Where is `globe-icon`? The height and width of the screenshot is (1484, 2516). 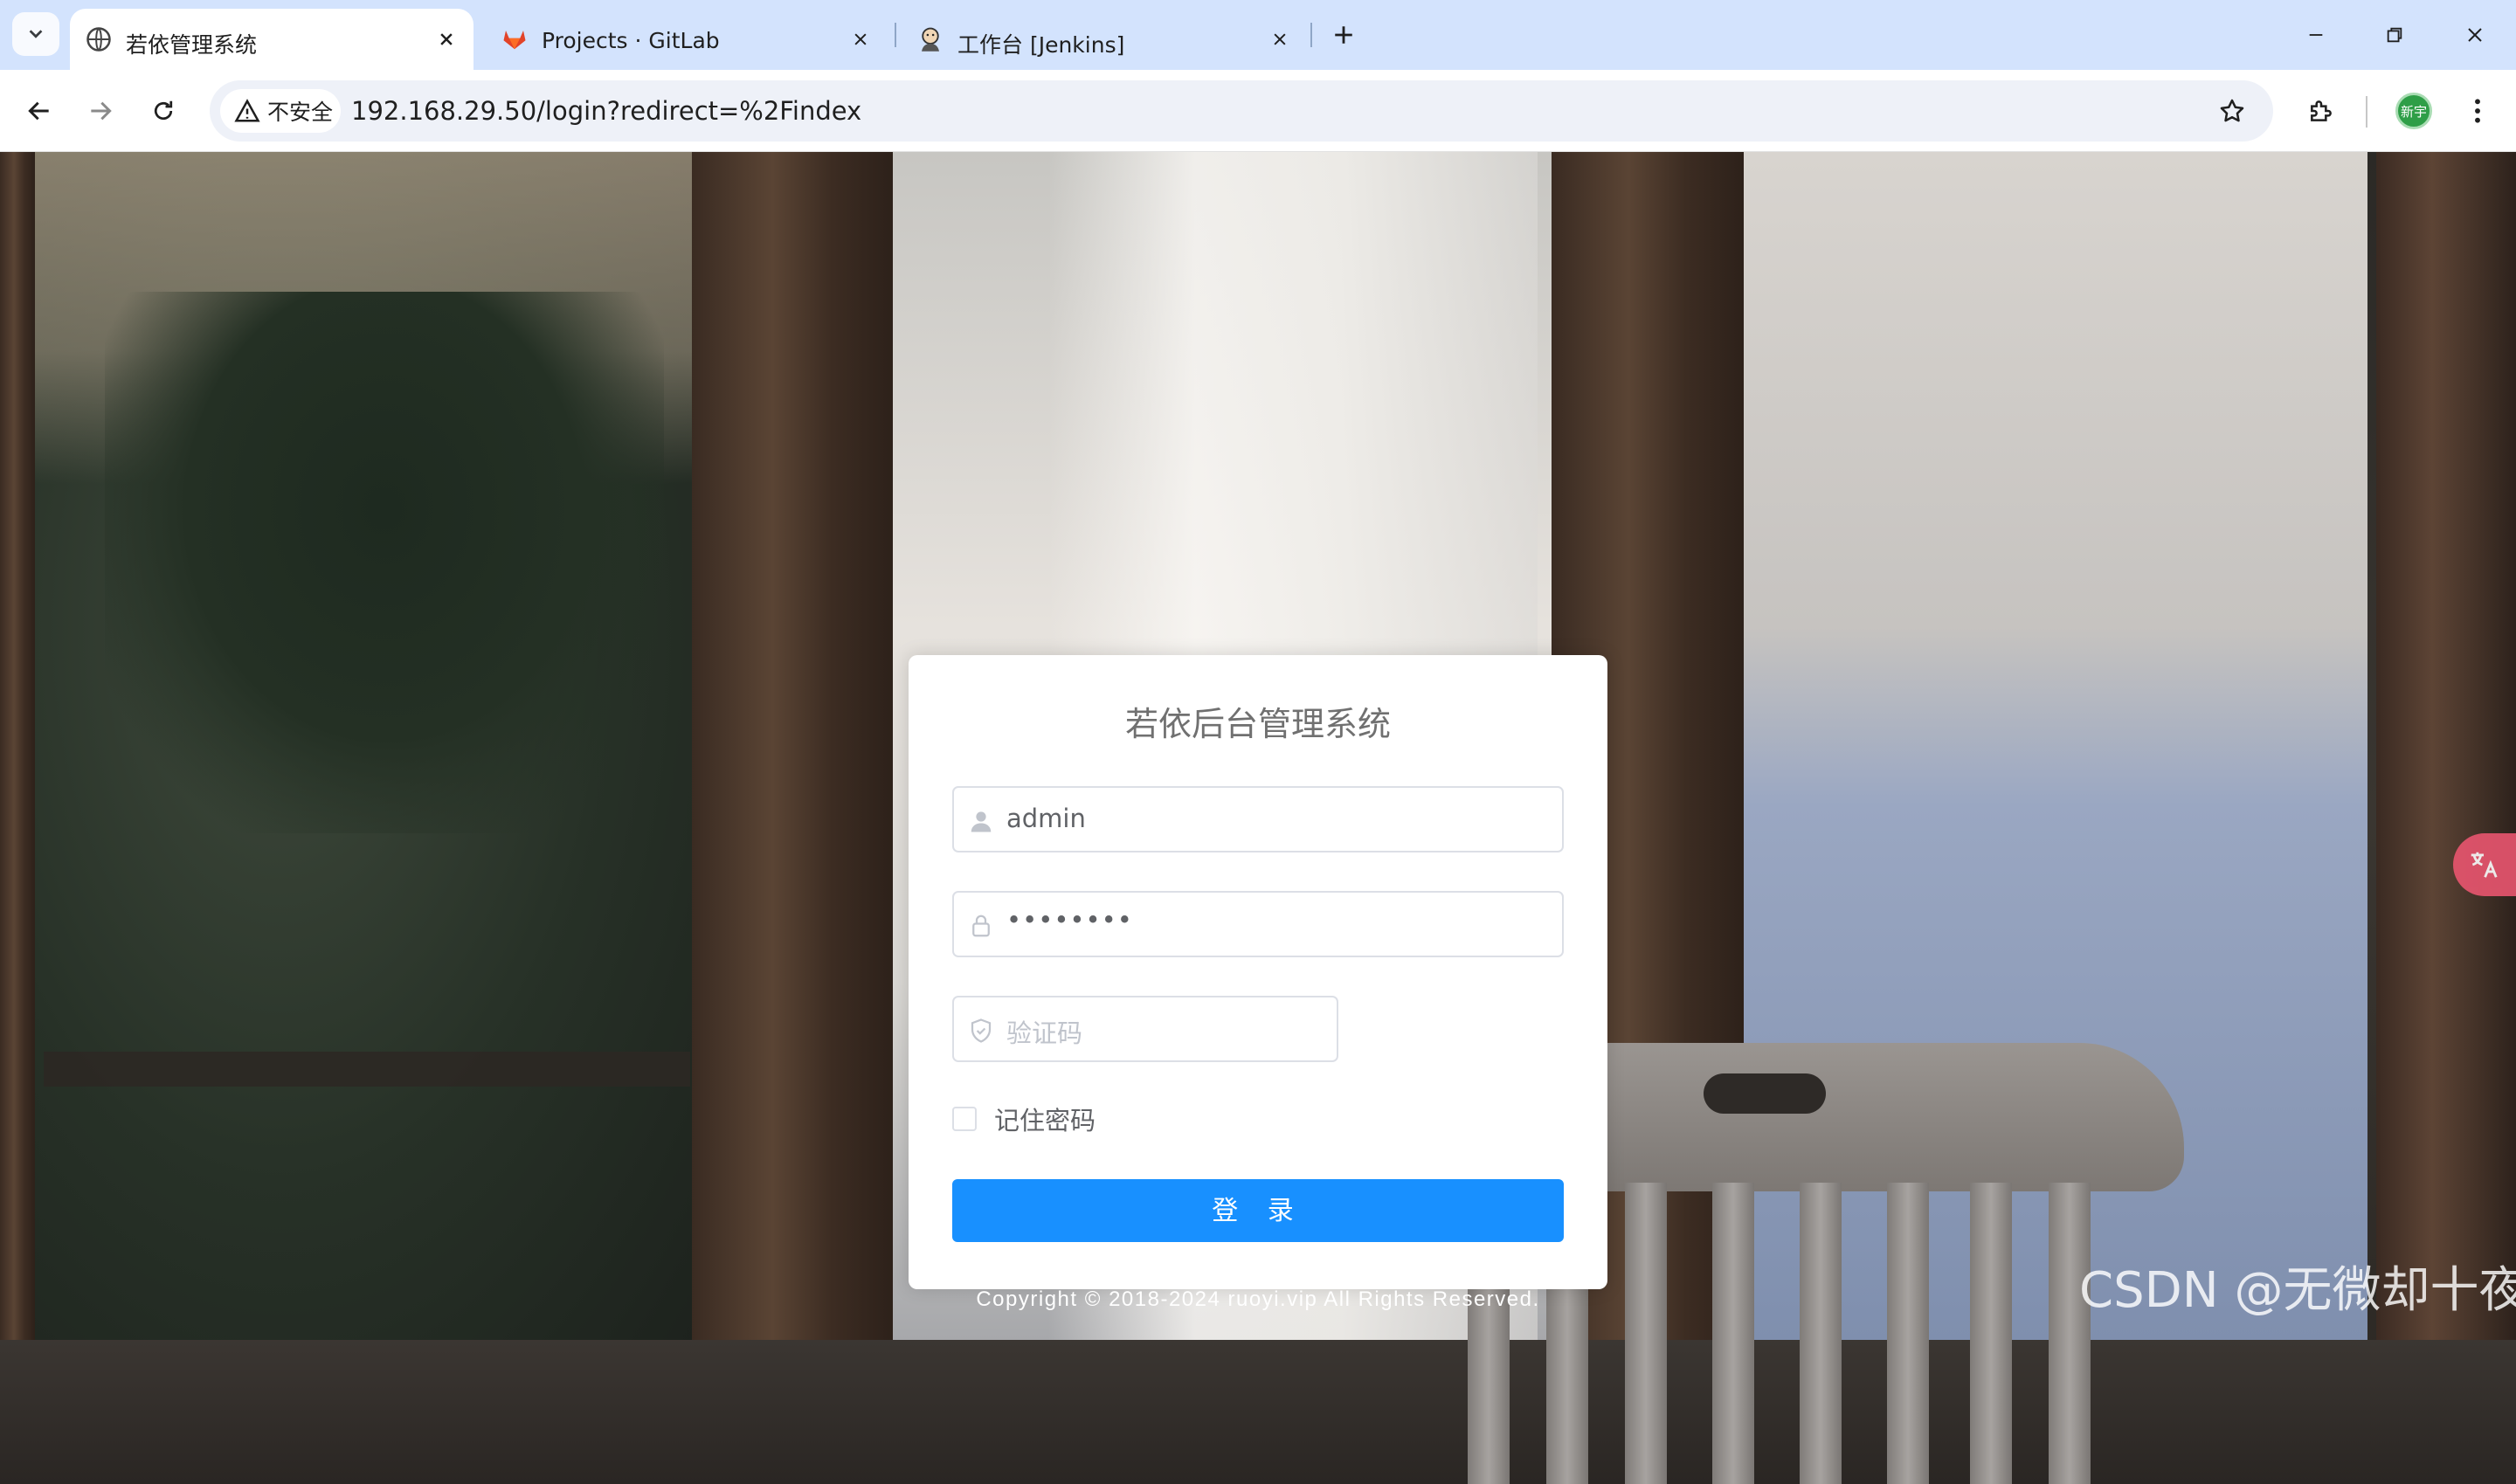 globe-icon is located at coordinates (98, 39).